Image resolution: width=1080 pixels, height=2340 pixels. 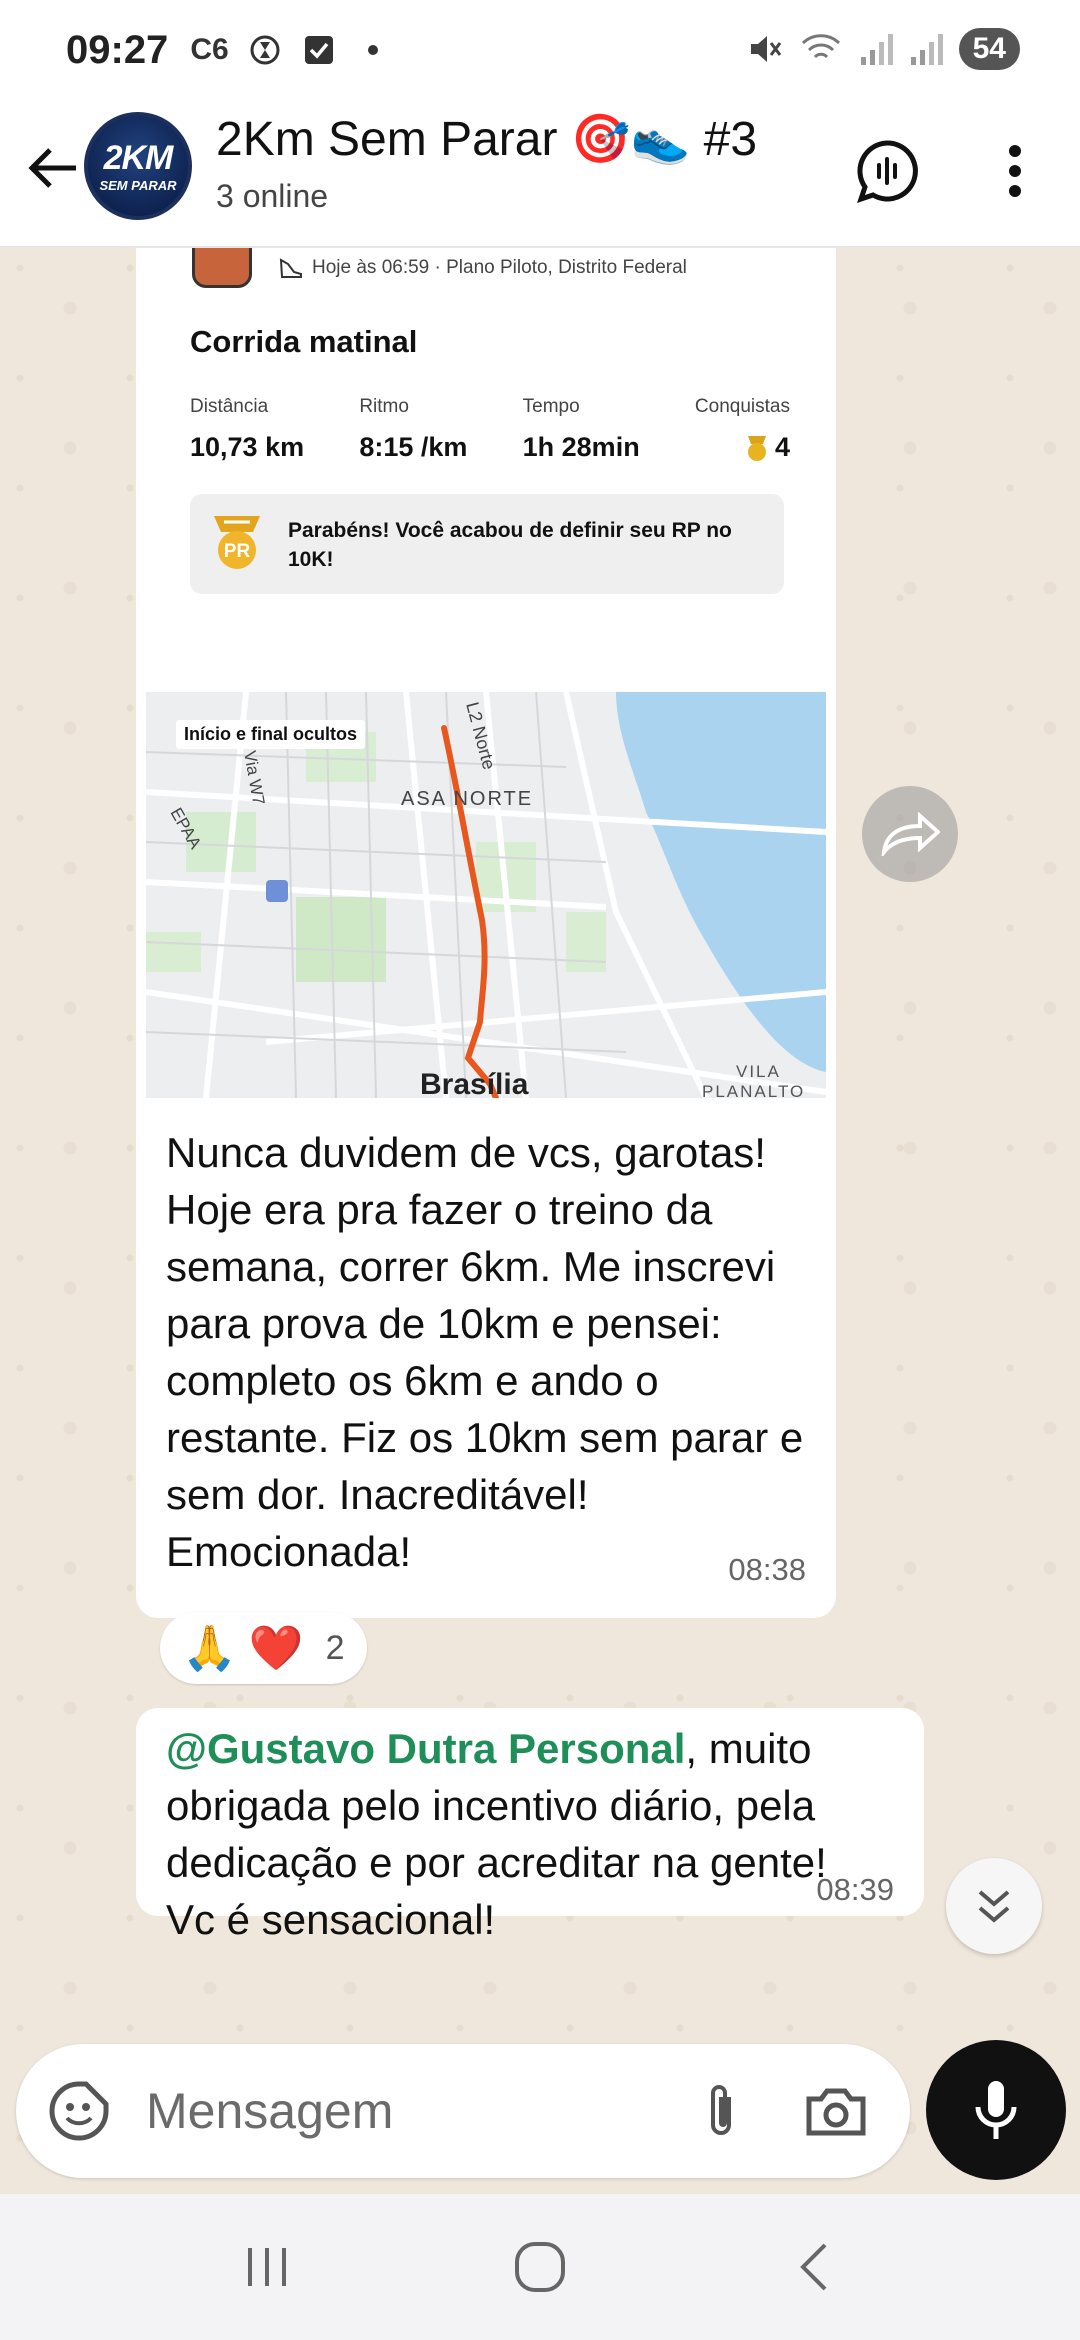 I want to click on battery-level: 54, so click(x=989, y=49).